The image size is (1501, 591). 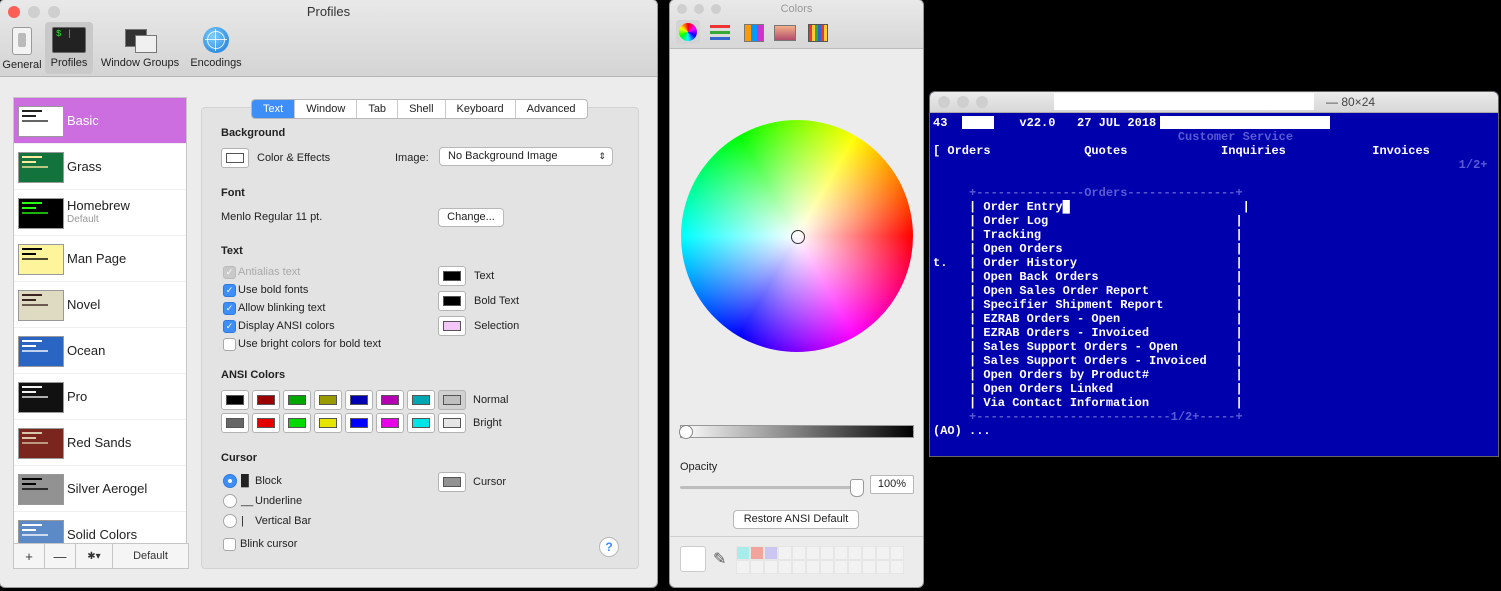 I want to click on default-profile-button: Default, so click(x=150, y=556).